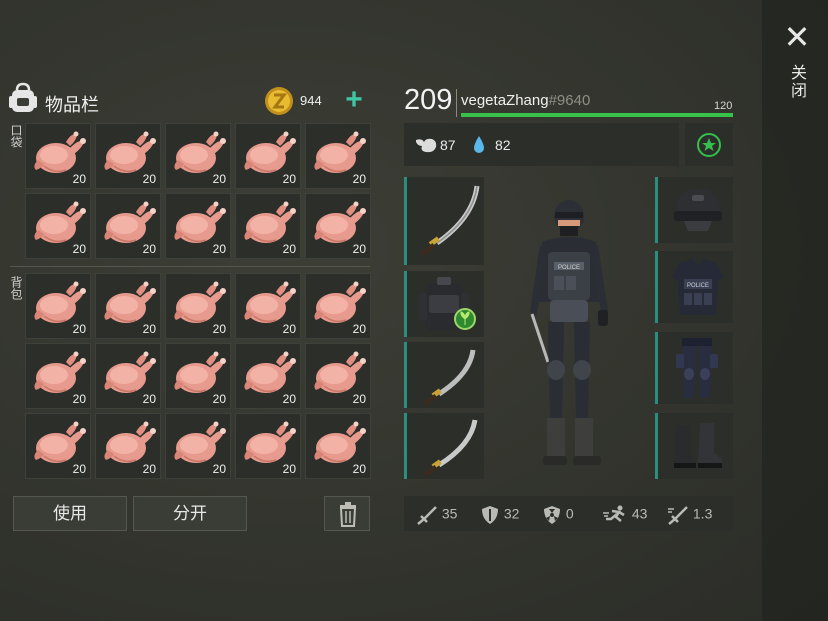  I want to click on tactical-pants-icon, so click(697, 368).